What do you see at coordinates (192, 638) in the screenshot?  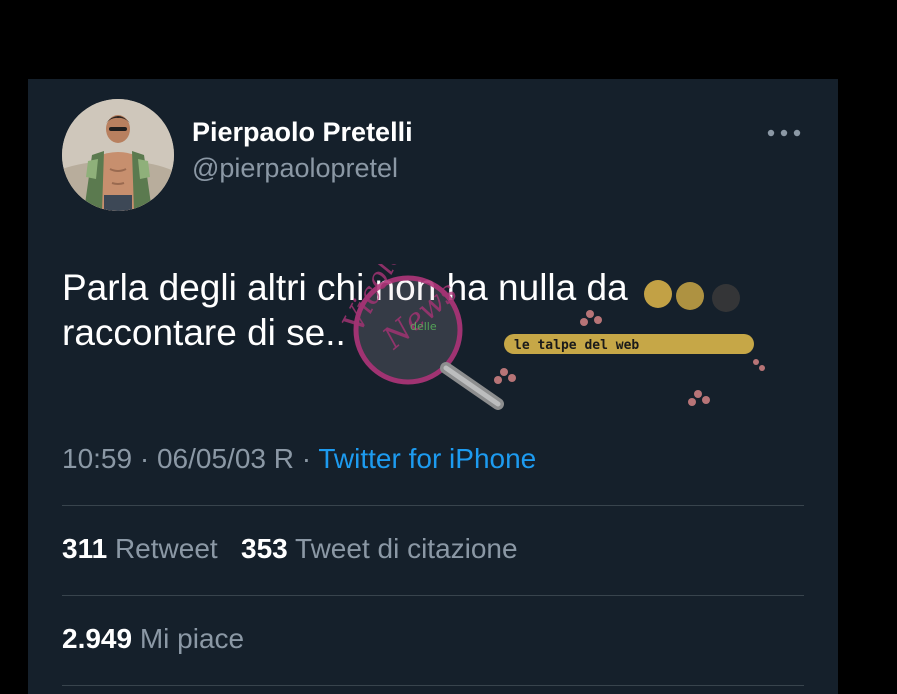 I see `likes-label: Mi piace` at bounding box center [192, 638].